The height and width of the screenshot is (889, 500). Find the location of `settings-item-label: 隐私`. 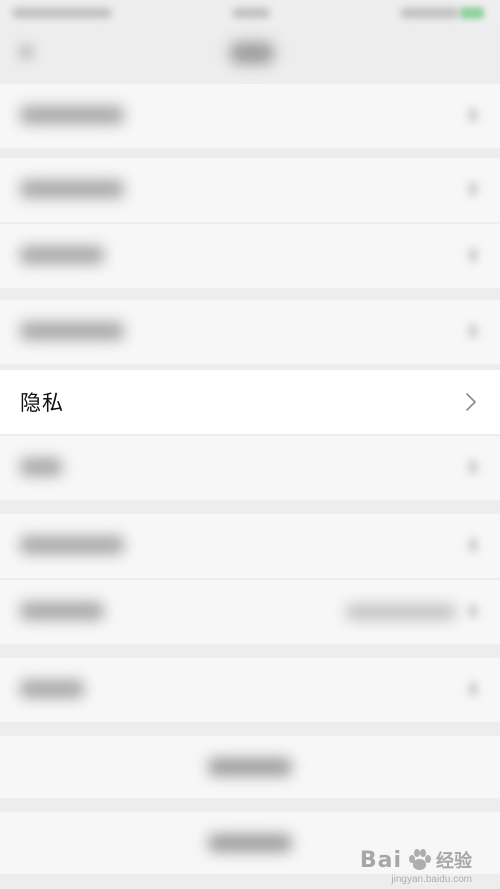

settings-item-label: 隐私 is located at coordinates (42, 403).